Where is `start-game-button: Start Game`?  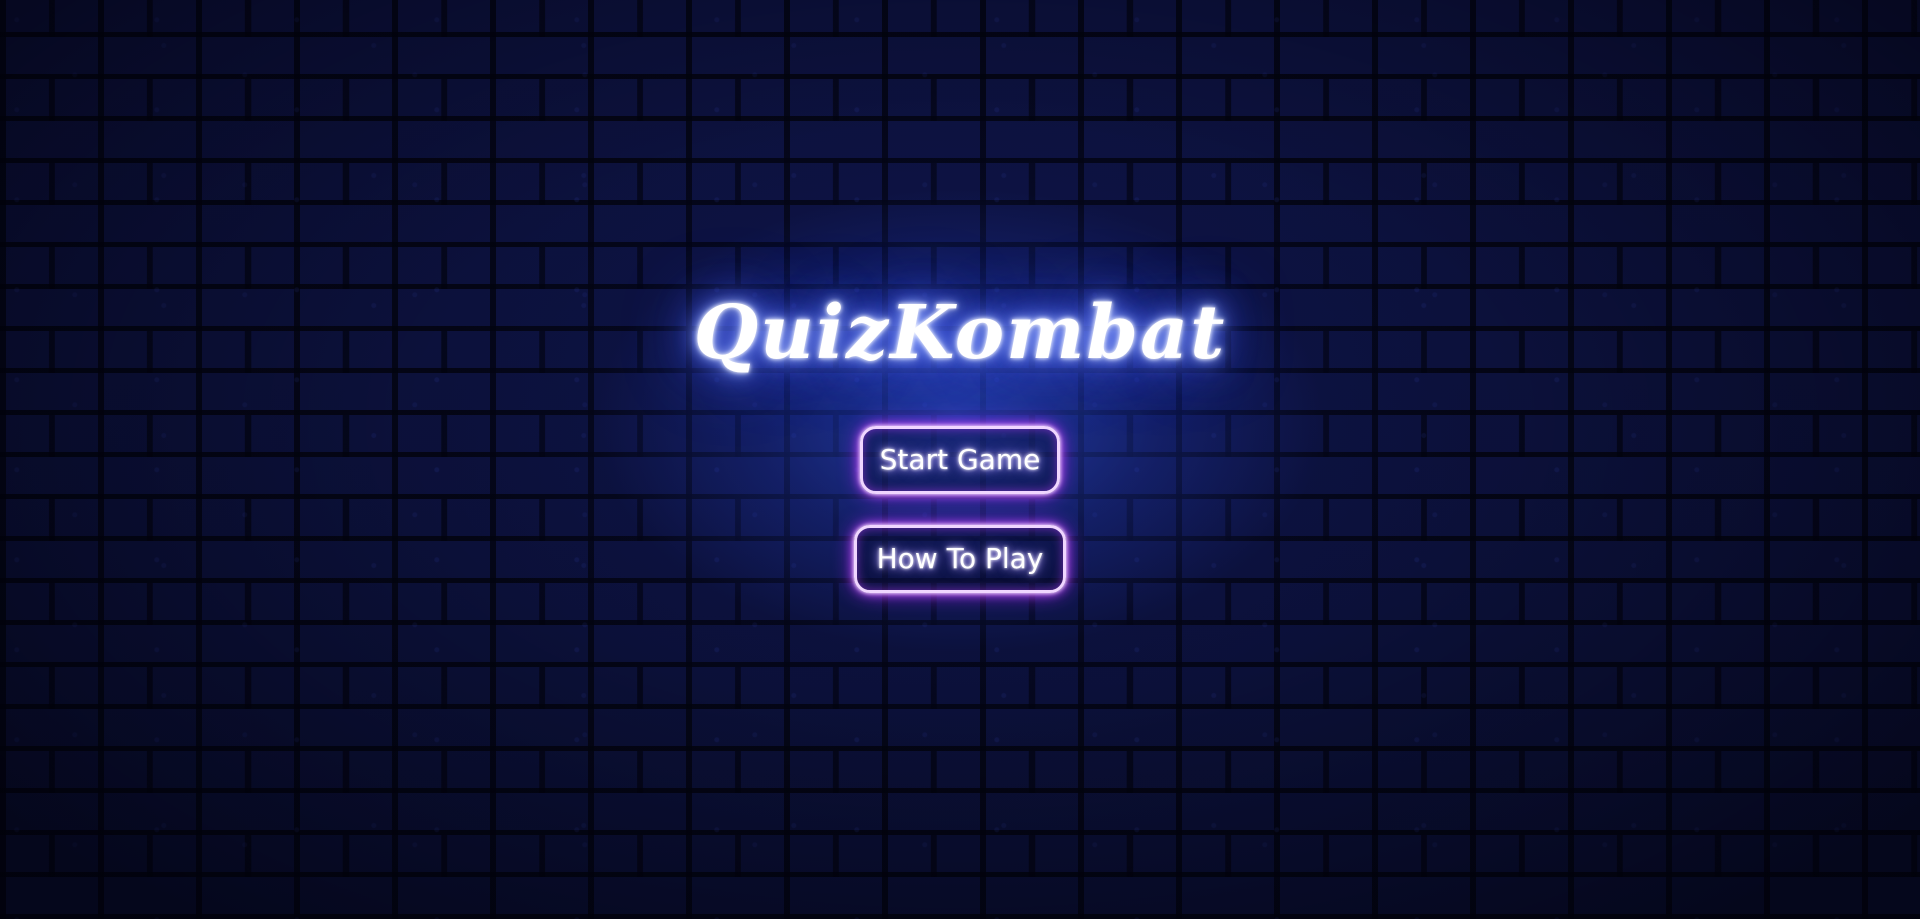 start-game-button: Start Game is located at coordinates (960, 460).